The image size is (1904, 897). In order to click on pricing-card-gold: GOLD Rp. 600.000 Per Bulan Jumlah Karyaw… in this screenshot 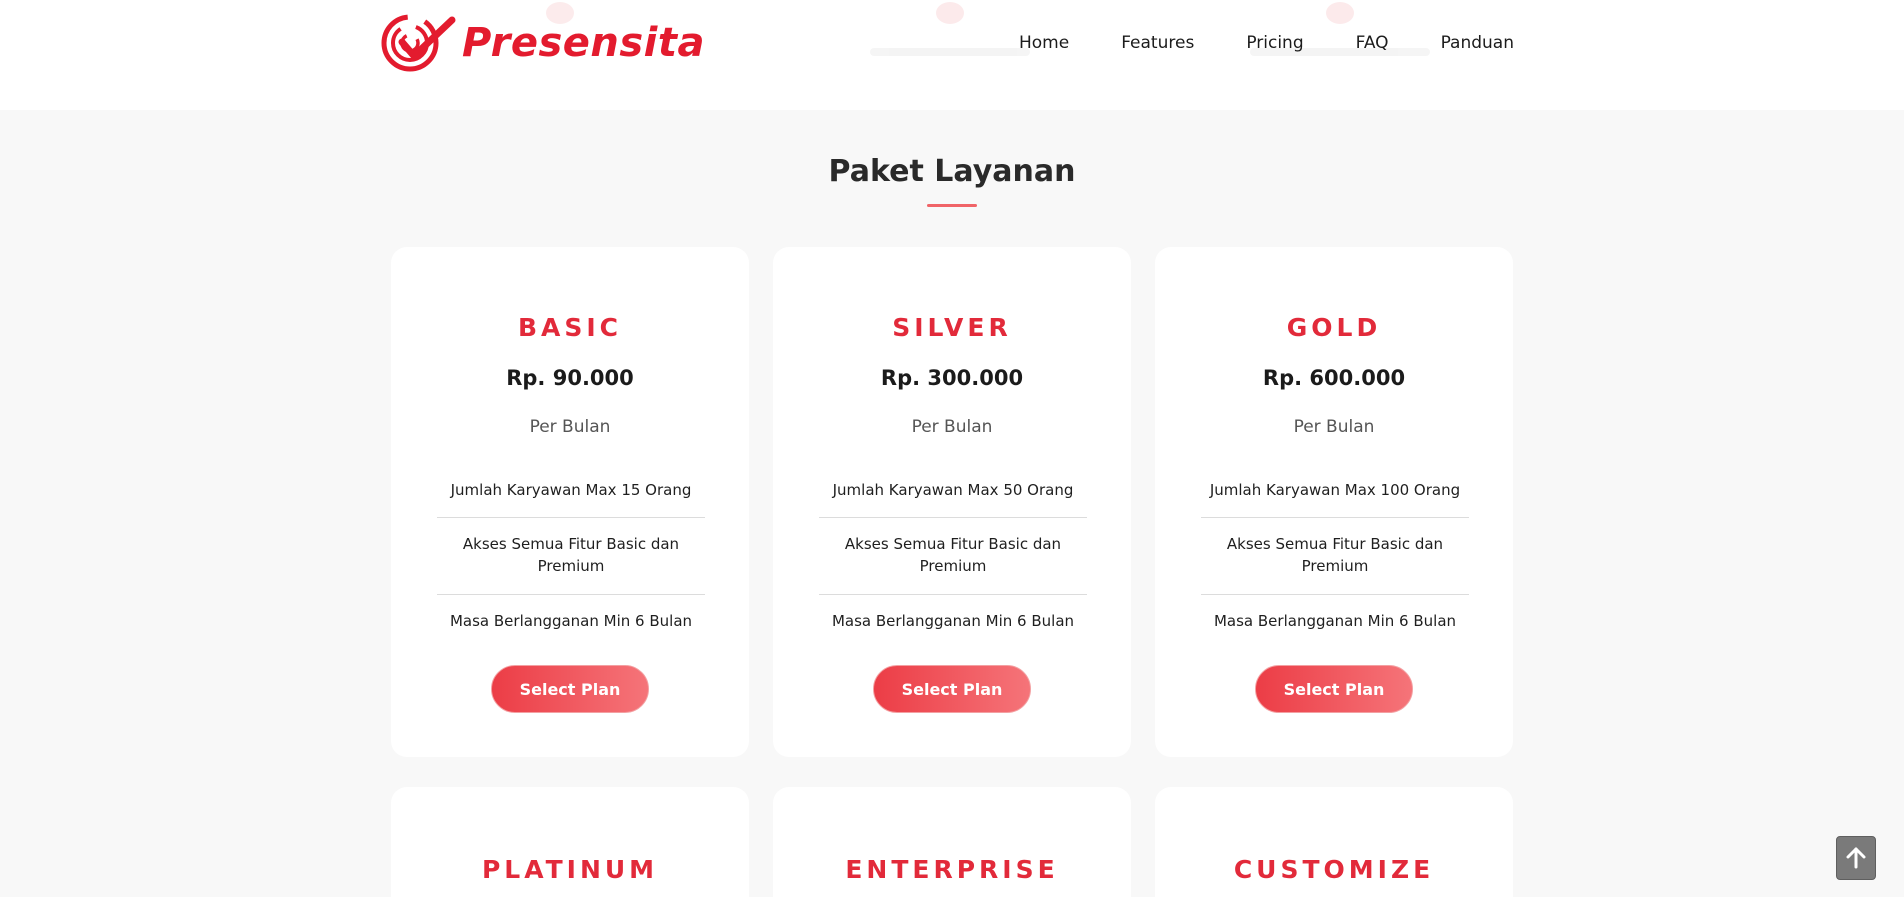, I will do `click(1334, 502)`.